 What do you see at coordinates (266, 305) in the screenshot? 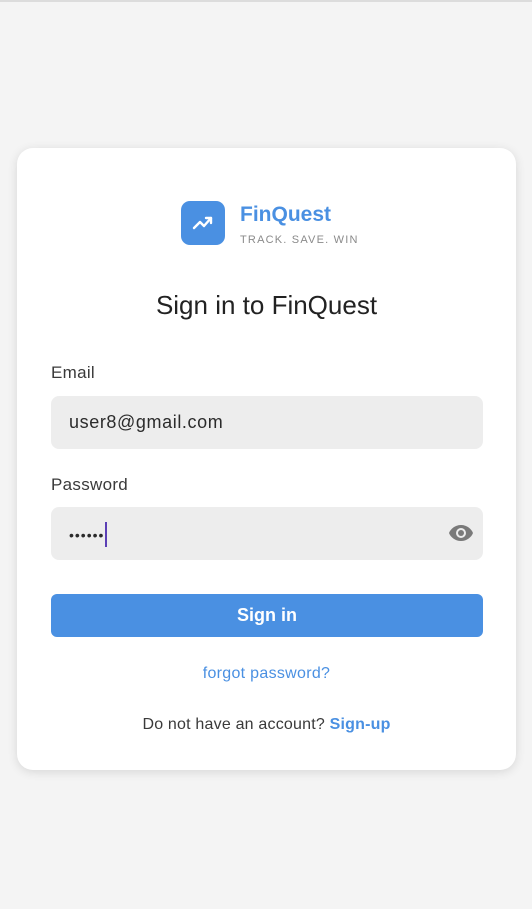
I see `page-title: Sign in to FinQuest` at bounding box center [266, 305].